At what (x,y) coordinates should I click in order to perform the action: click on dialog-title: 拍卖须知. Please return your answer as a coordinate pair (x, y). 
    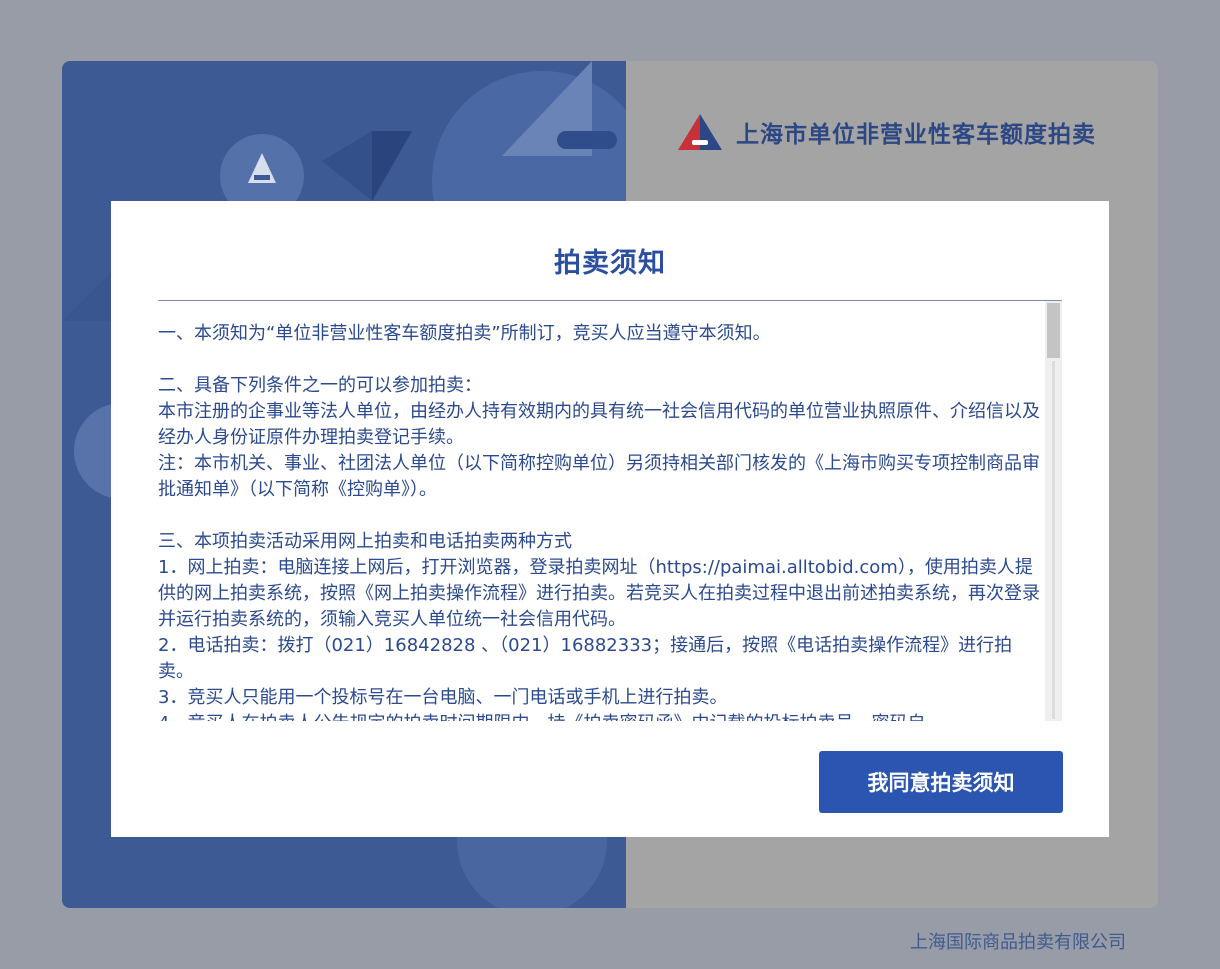
    Looking at the image, I should click on (610, 263).